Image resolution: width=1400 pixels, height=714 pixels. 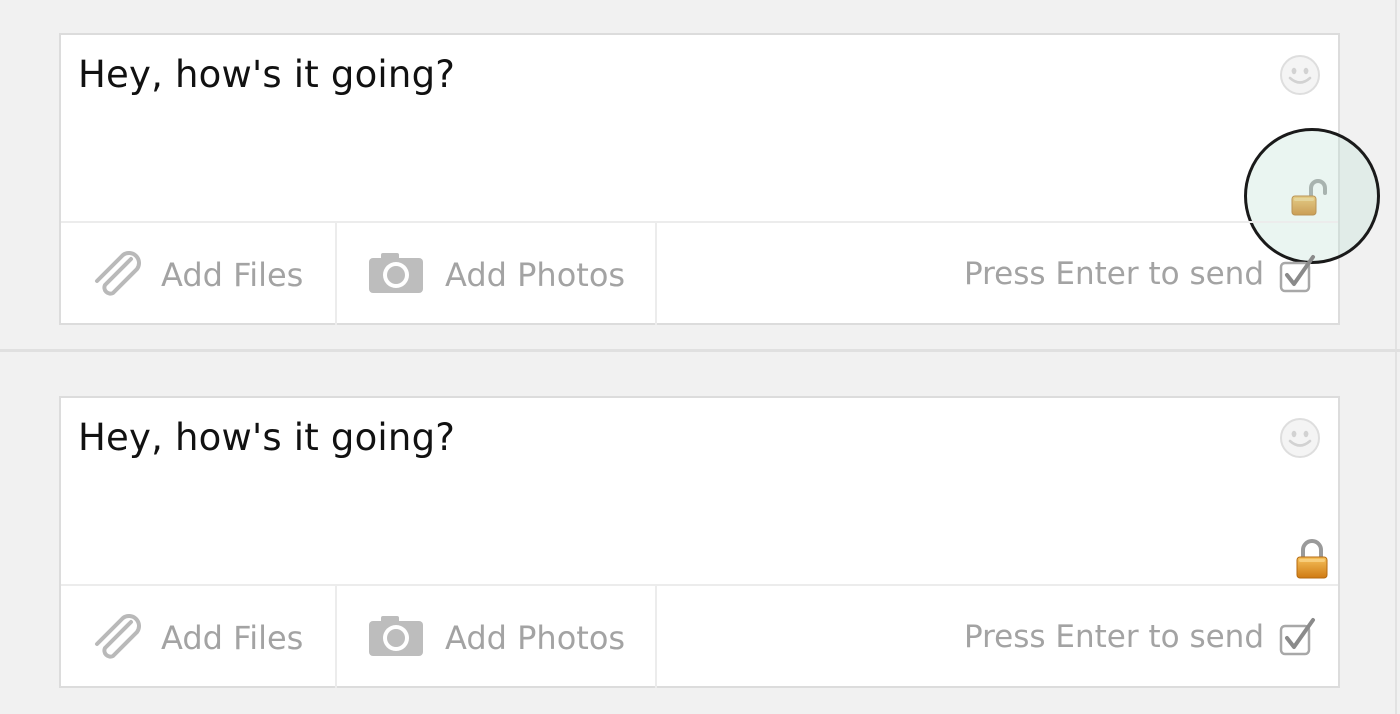 What do you see at coordinates (1396, 357) in the screenshot?
I see `window-edge` at bounding box center [1396, 357].